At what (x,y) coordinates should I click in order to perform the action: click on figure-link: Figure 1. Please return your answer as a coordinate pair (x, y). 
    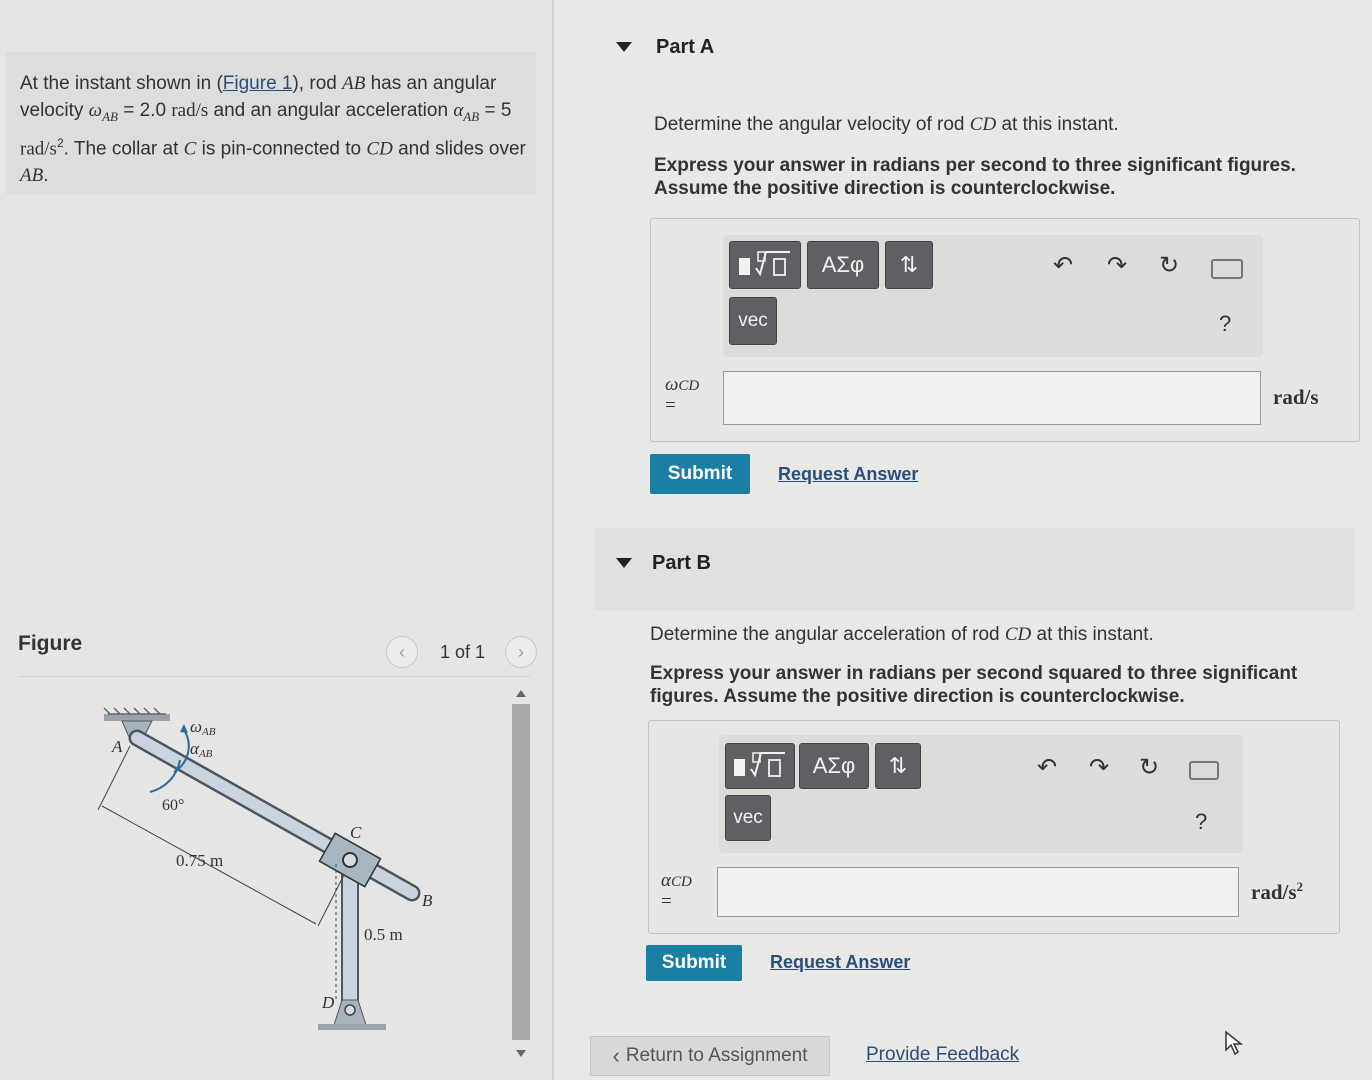
    Looking at the image, I should click on (258, 83).